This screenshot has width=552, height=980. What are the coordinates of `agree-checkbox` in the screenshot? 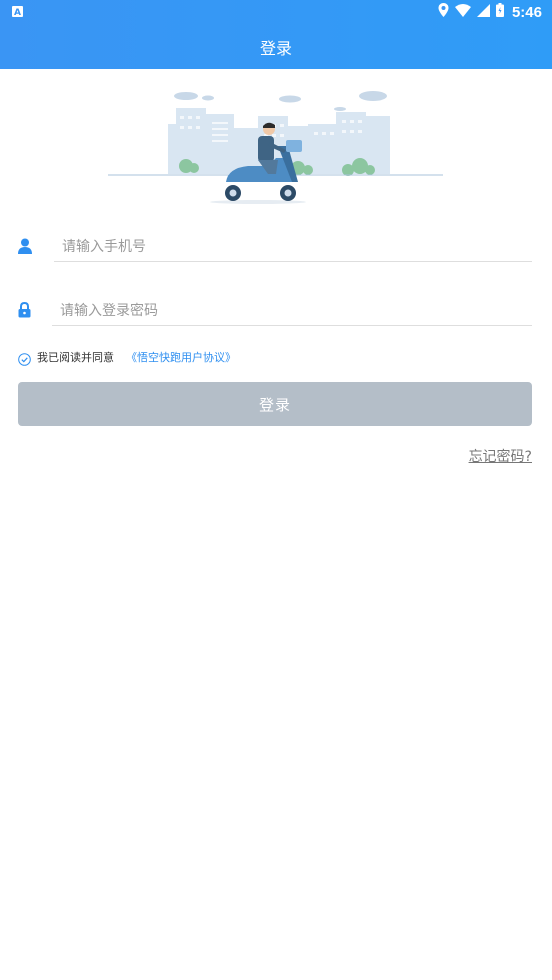 It's located at (24, 358).